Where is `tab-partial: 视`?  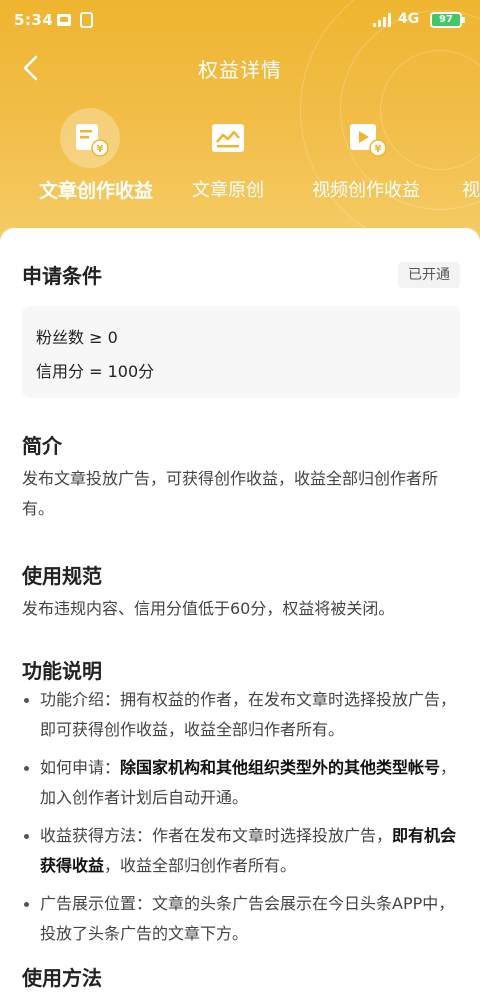 tab-partial: 视 is located at coordinates (471, 155).